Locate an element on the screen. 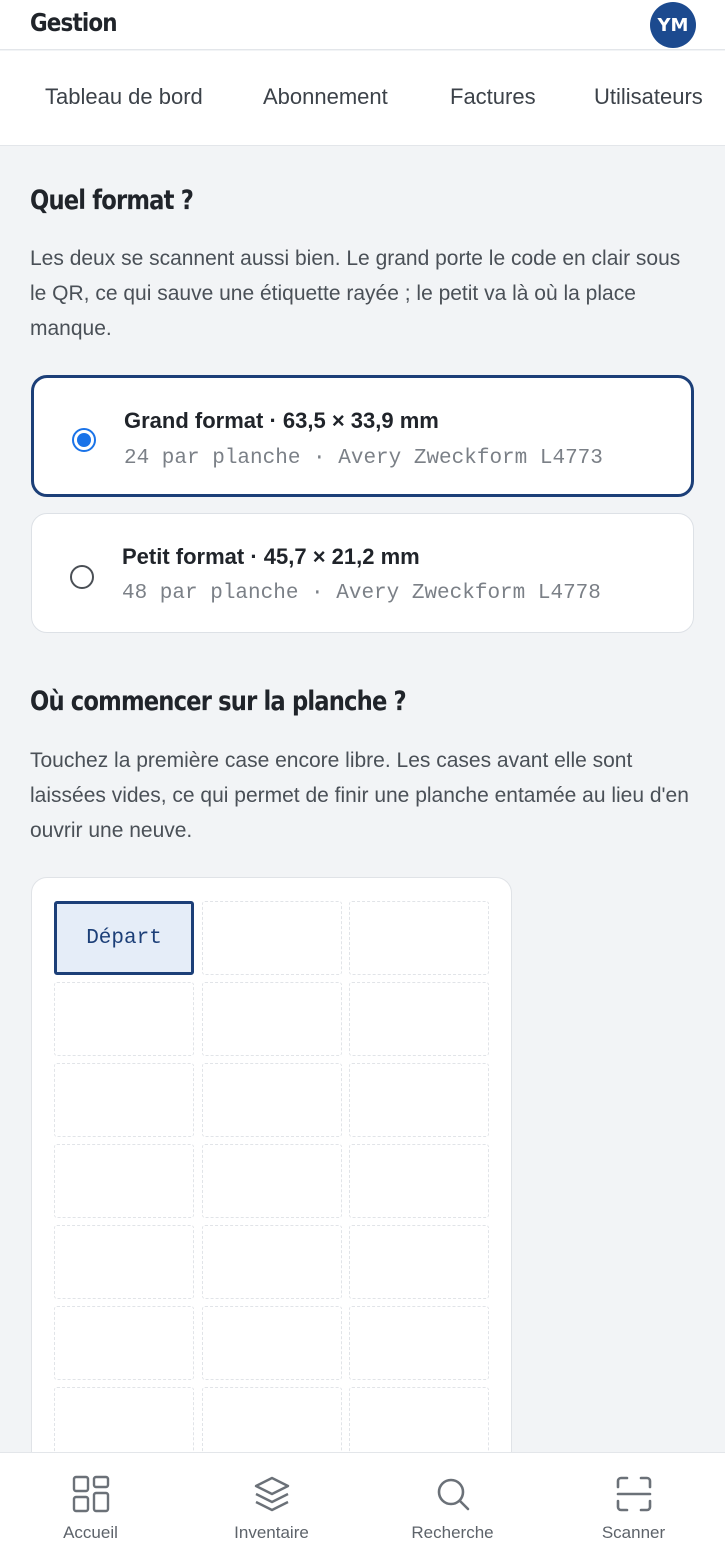 The height and width of the screenshot is (1568, 725). nav-scanner: Scanner is located at coordinates (633, 1510).